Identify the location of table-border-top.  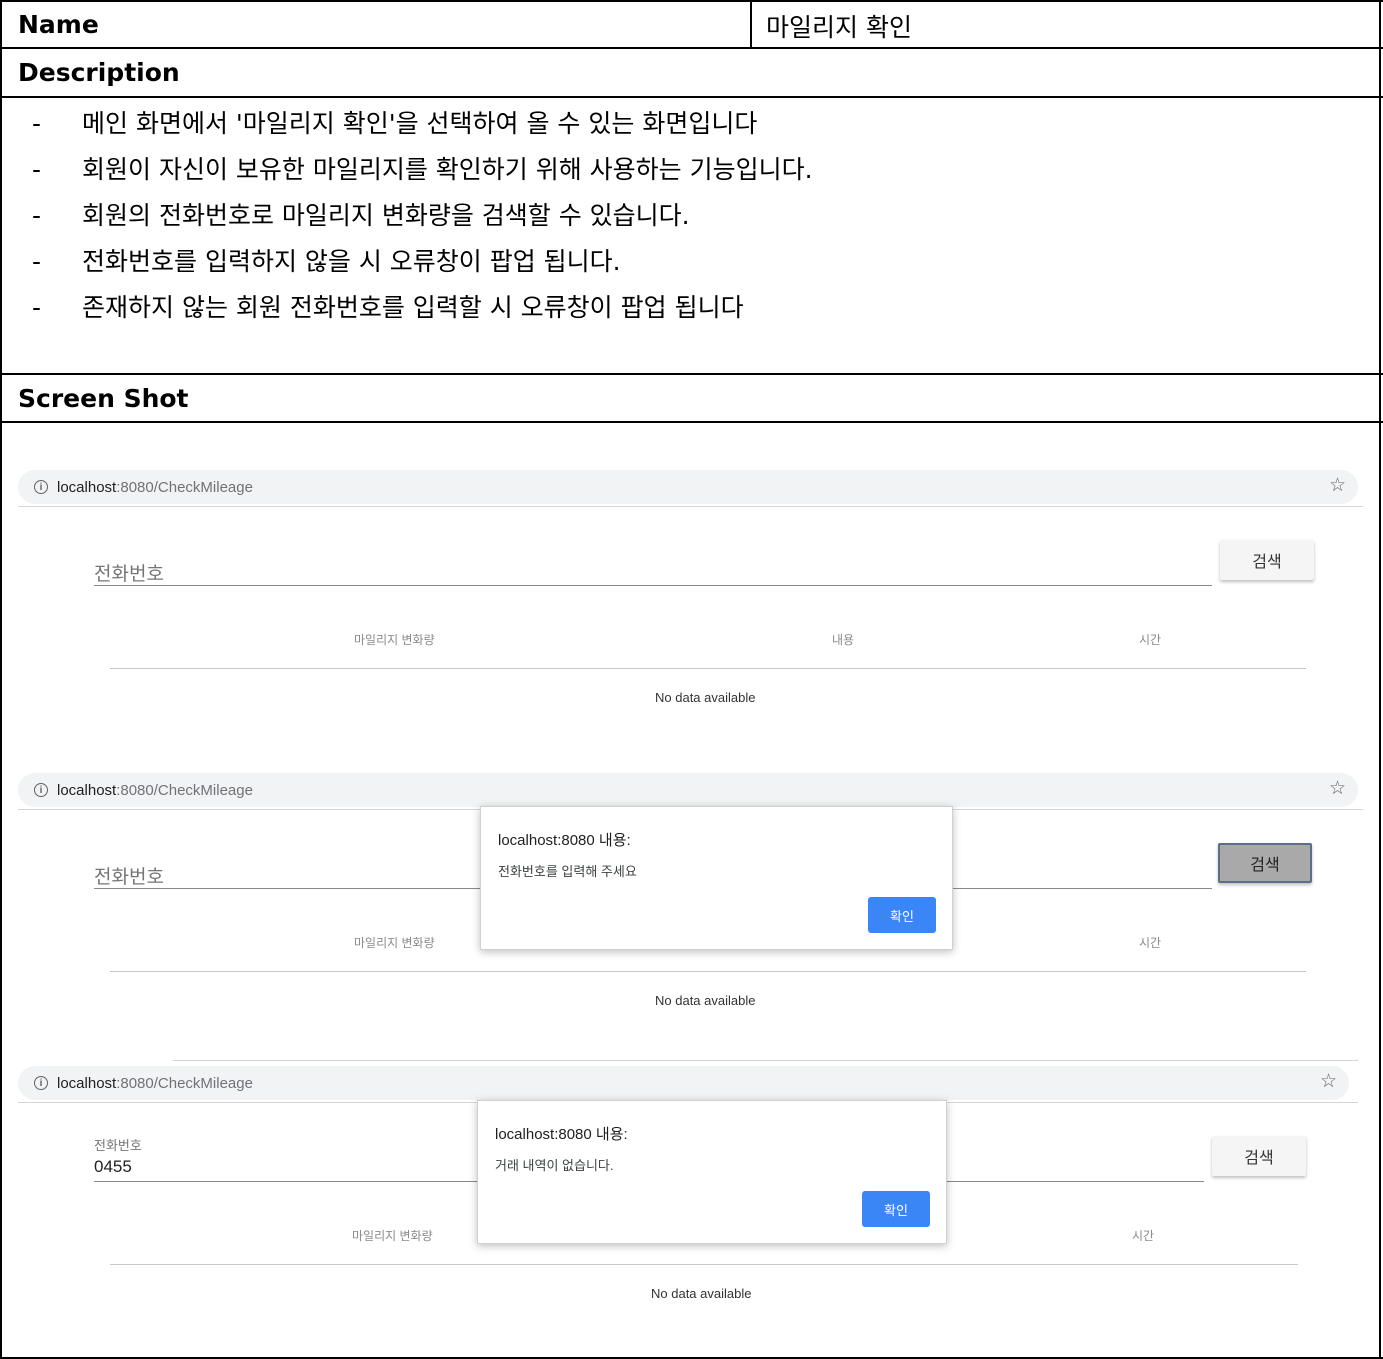
(692, 1).